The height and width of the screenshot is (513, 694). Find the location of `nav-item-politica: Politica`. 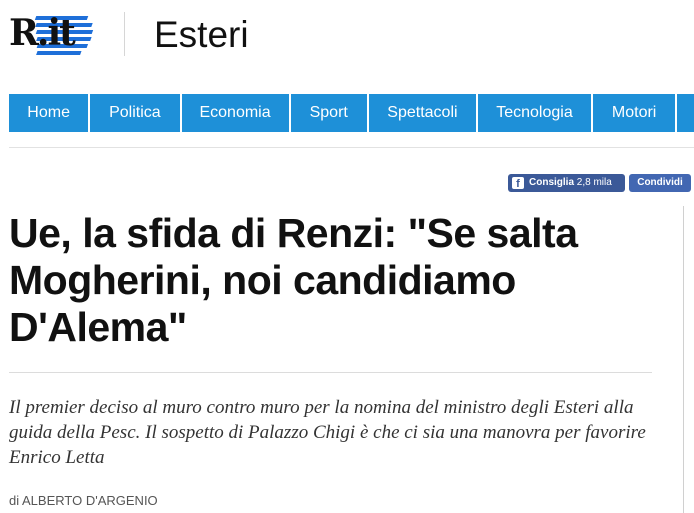

nav-item-politica: Politica is located at coordinates (135, 113).